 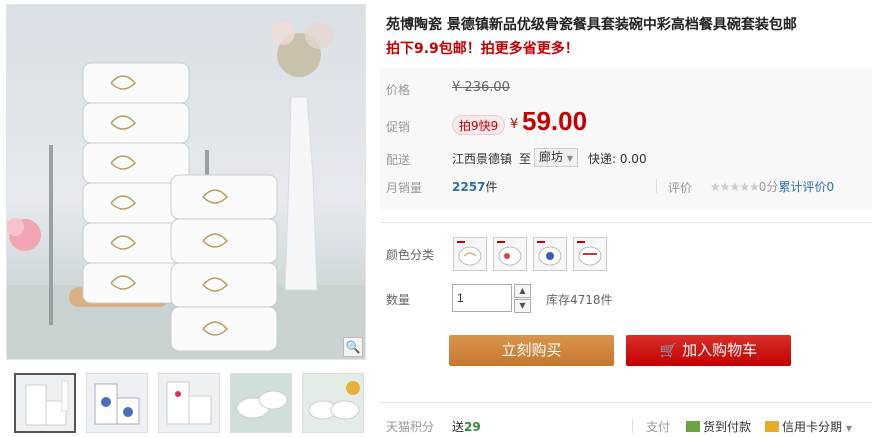 I want to click on review-count-label: 累计评价, so click(x=802, y=187).